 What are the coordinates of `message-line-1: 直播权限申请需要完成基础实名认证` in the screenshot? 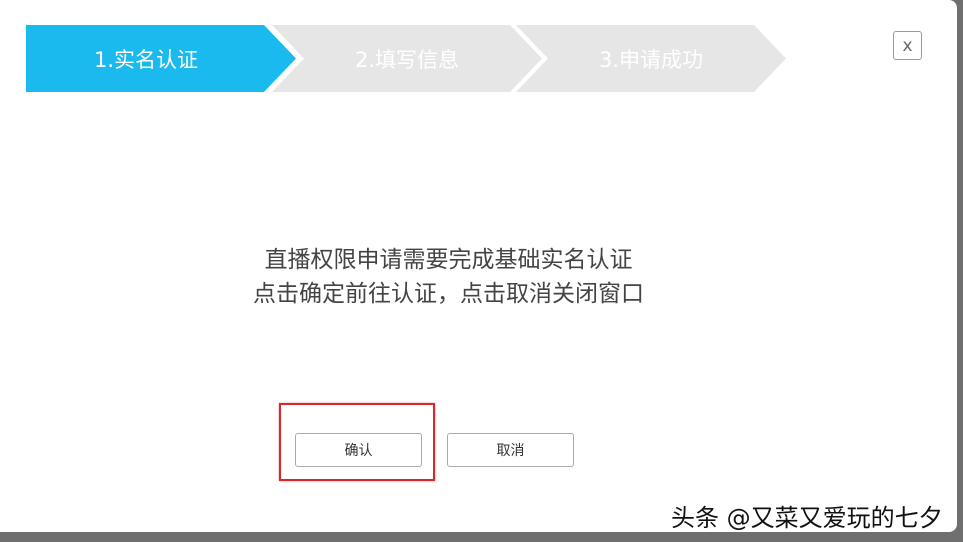 It's located at (448, 260).